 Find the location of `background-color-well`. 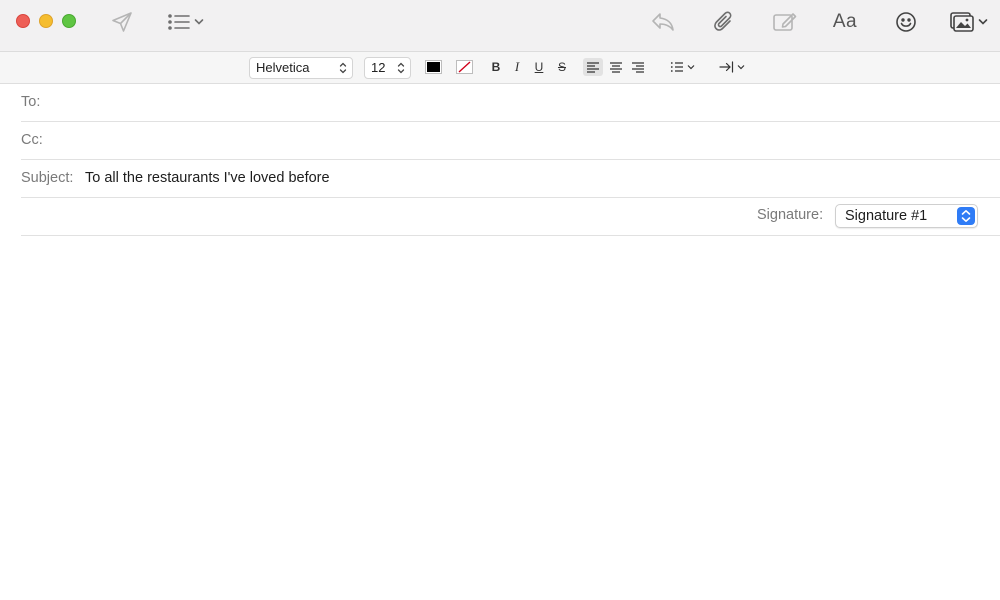

background-color-well is located at coordinates (464, 67).